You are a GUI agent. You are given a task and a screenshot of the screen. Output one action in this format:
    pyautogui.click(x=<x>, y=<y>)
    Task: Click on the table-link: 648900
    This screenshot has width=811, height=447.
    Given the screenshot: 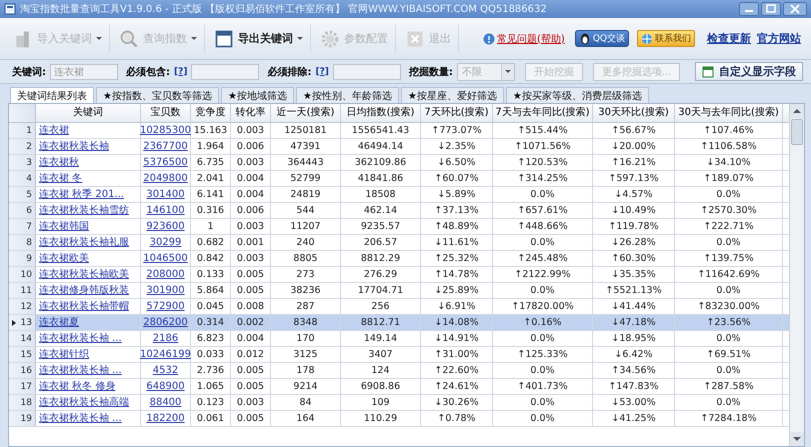 What is the action you would take?
    pyautogui.click(x=165, y=386)
    